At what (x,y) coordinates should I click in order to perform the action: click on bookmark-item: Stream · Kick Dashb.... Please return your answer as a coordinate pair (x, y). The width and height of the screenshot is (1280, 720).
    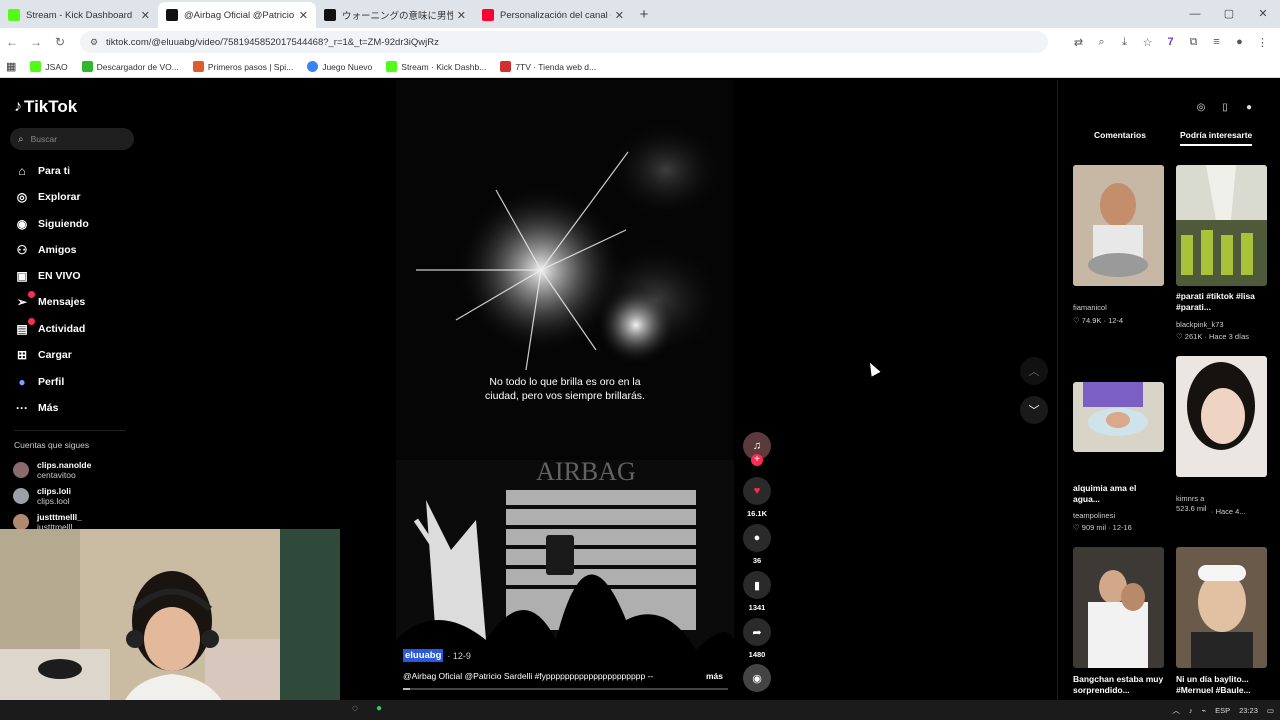
    Looking at the image, I should click on (436, 66).